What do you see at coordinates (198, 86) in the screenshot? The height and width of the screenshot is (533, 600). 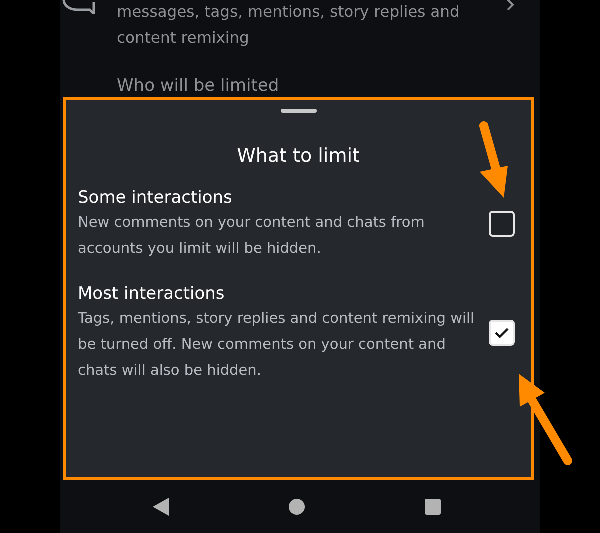 I see `section-heading: Who will be limited` at bounding box center [198, 86].